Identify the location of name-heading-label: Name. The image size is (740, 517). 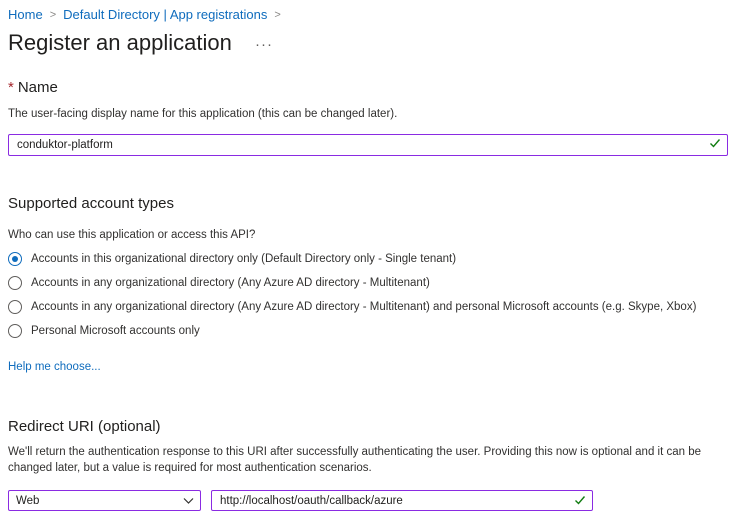
(37, 87).